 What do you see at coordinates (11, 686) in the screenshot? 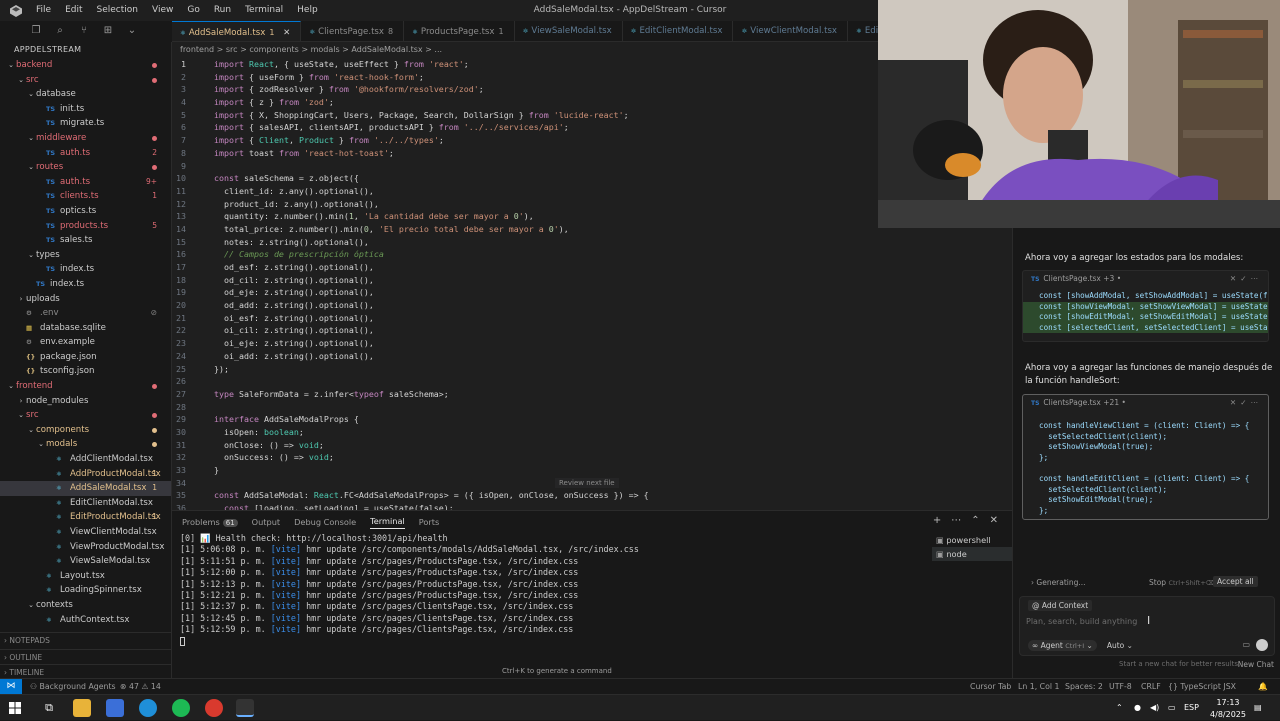
I see `remote-icon: ⋈` at bounding box center [11, 686].